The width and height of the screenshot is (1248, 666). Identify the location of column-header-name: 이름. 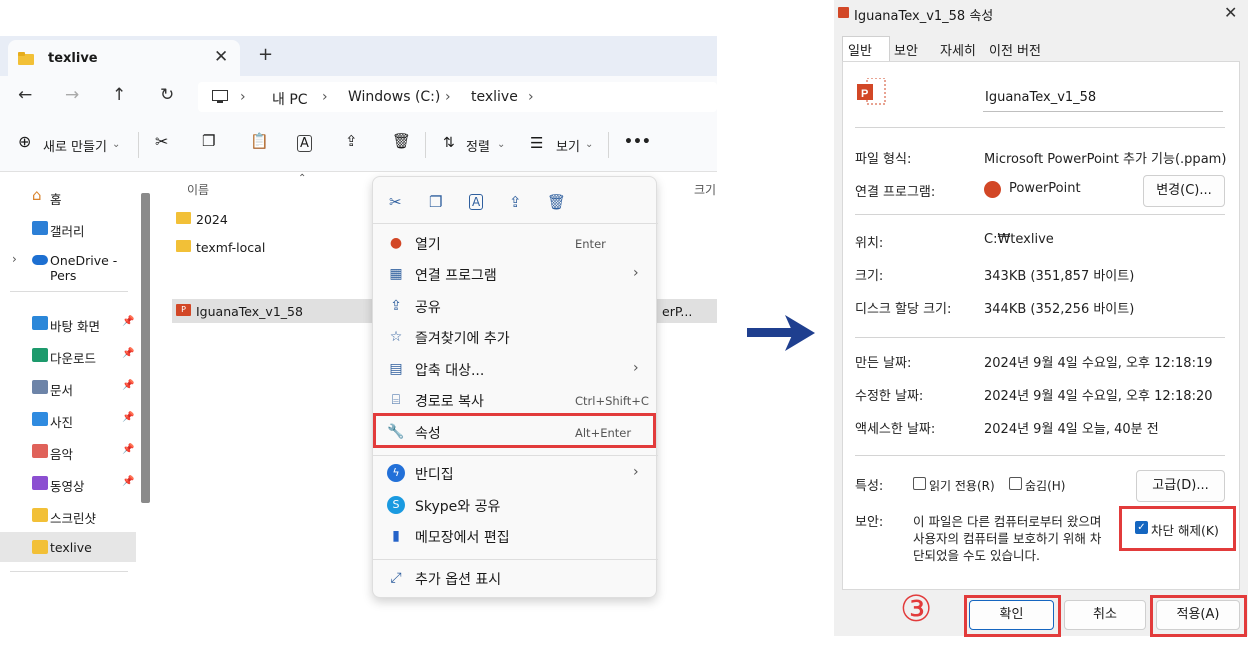
(198, 189).